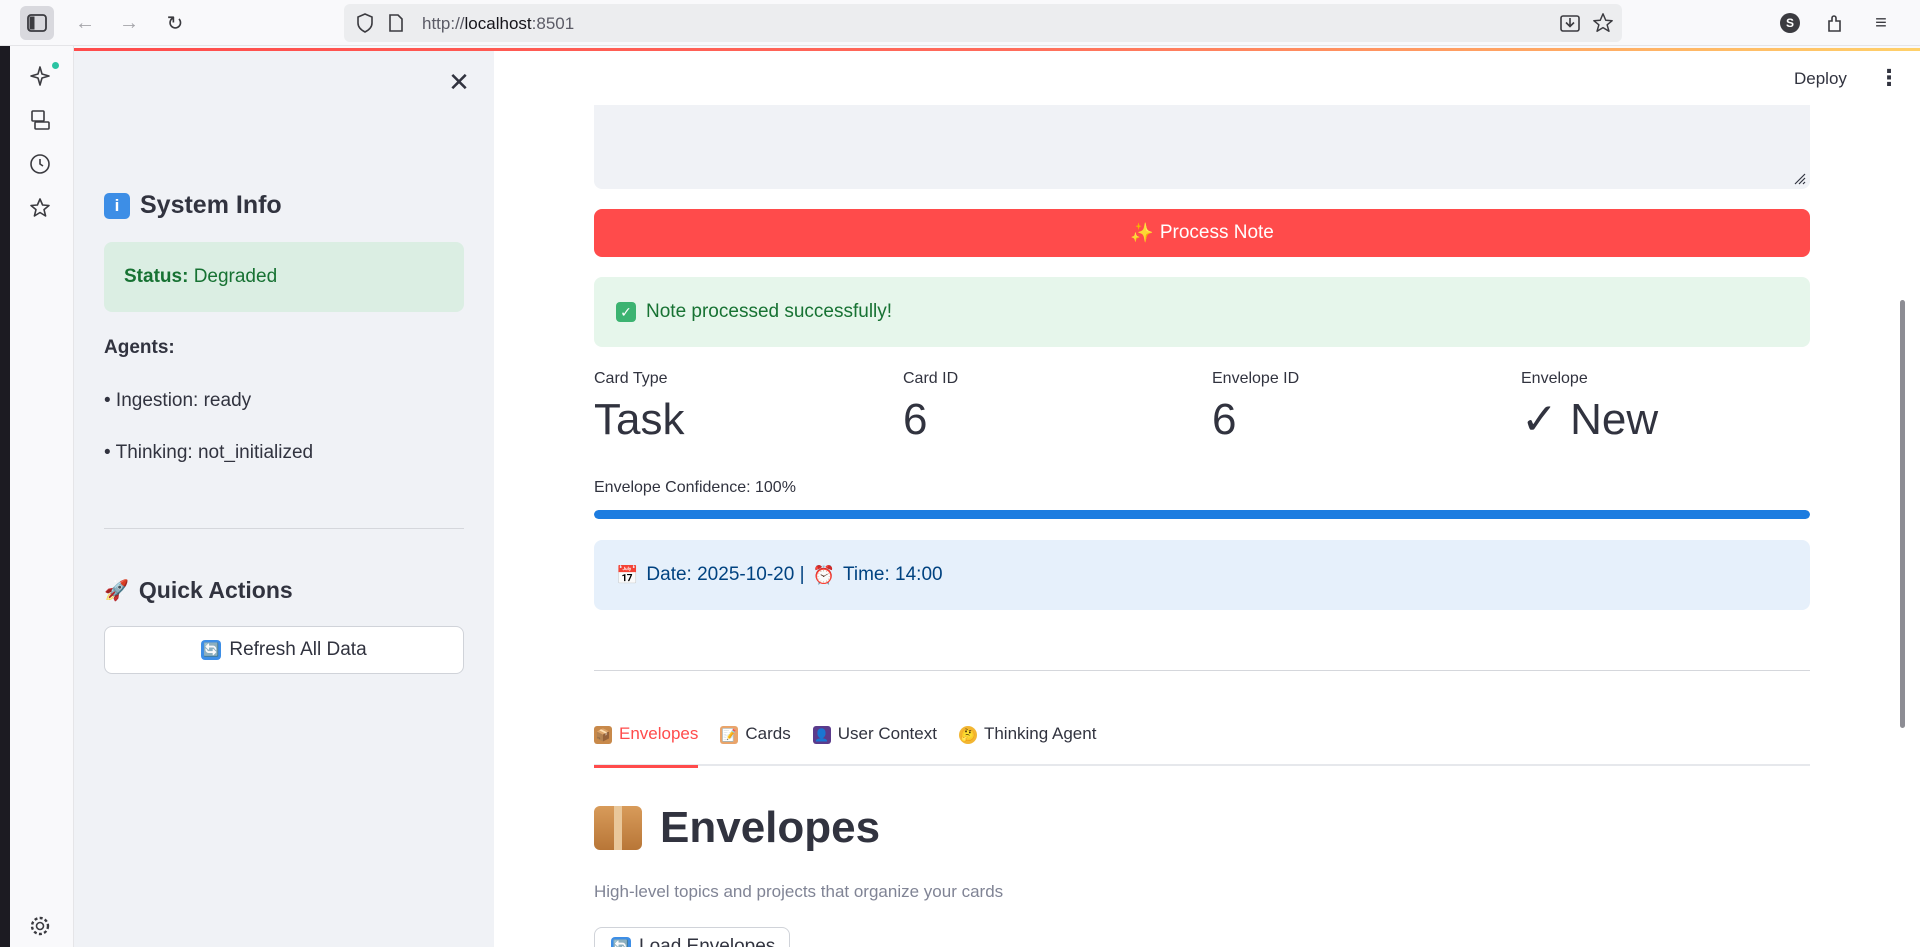 This screenshot has height=947, width=1920. What do you see at coordinates (209, 452) in the screenshot?
I see `agent-thinking-status: • Thinking: not_initialized` at bounding box center [209, 452].